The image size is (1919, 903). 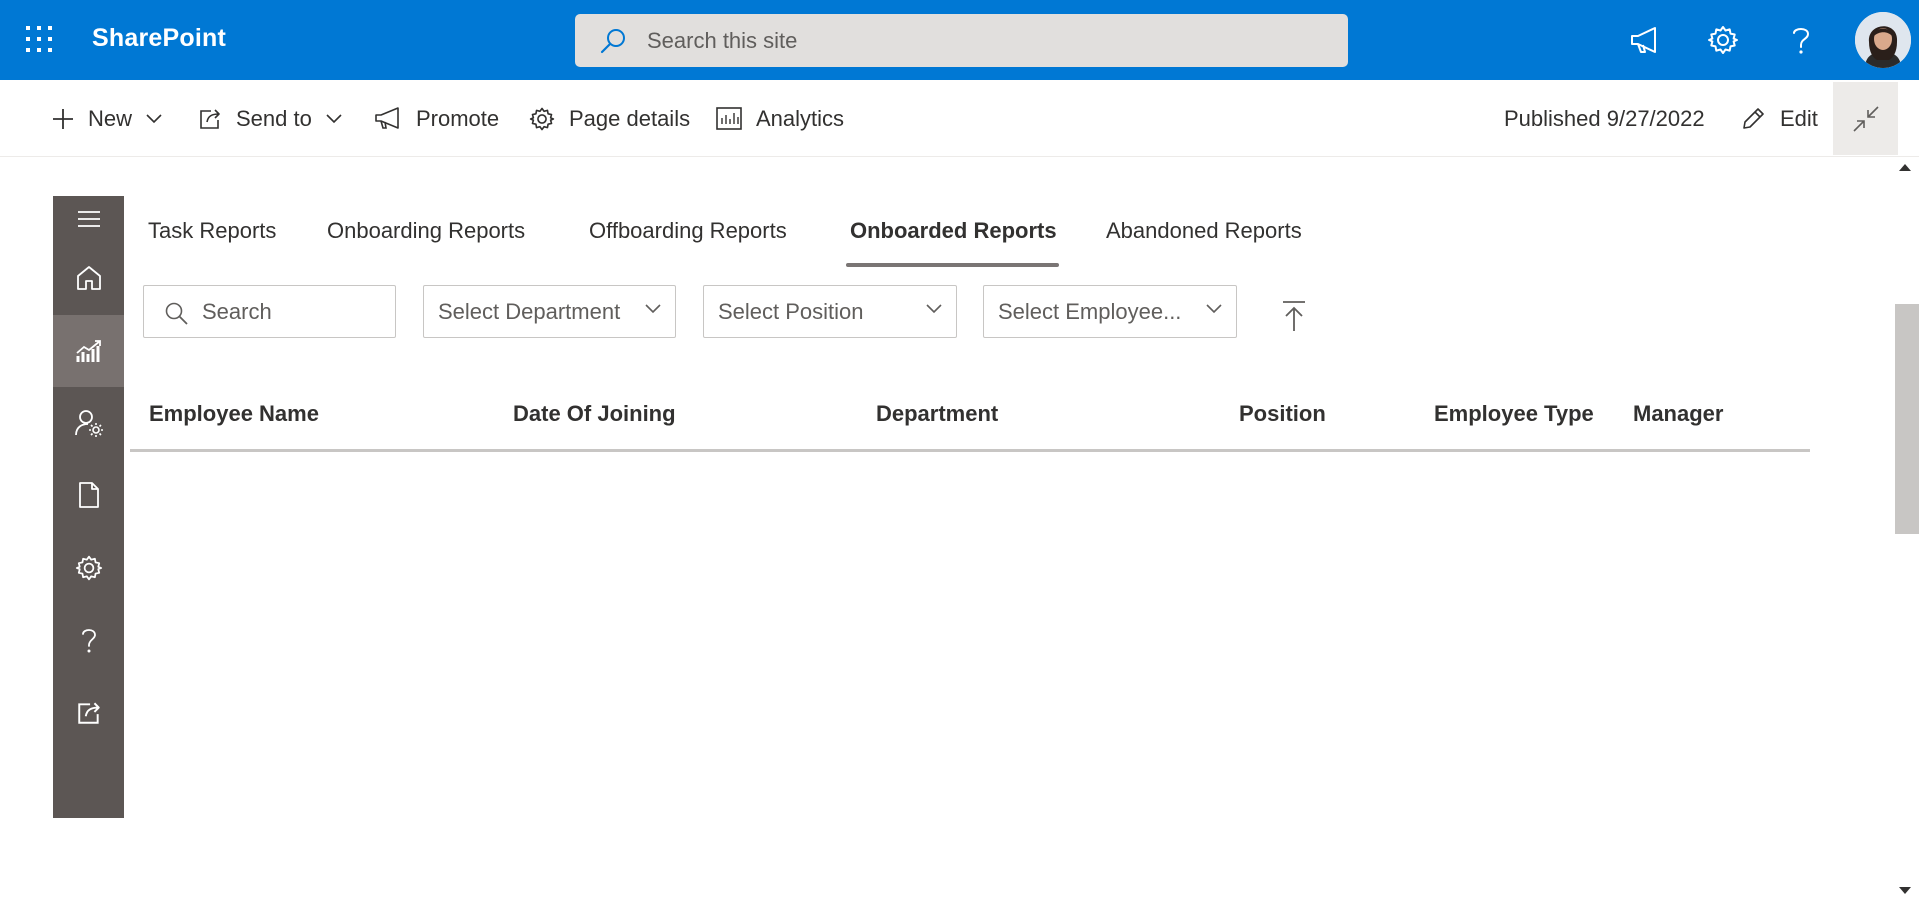 What do you see at coordinates (688, 231) in the screenshot?
I see `tab-offboarding-reports: Offboarding Reports` at bounding box center [688, 231].